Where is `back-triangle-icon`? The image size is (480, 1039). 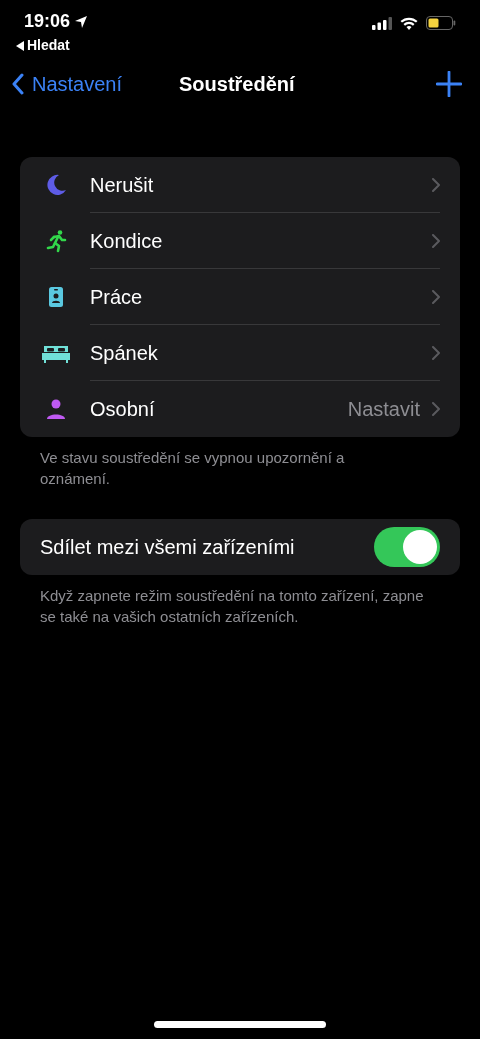 back-triangle-icon is located at coordinates (20, 45).